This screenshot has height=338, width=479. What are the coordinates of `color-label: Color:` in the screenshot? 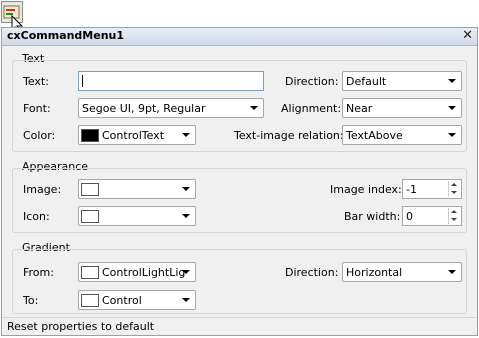 It's located at (39, 135).